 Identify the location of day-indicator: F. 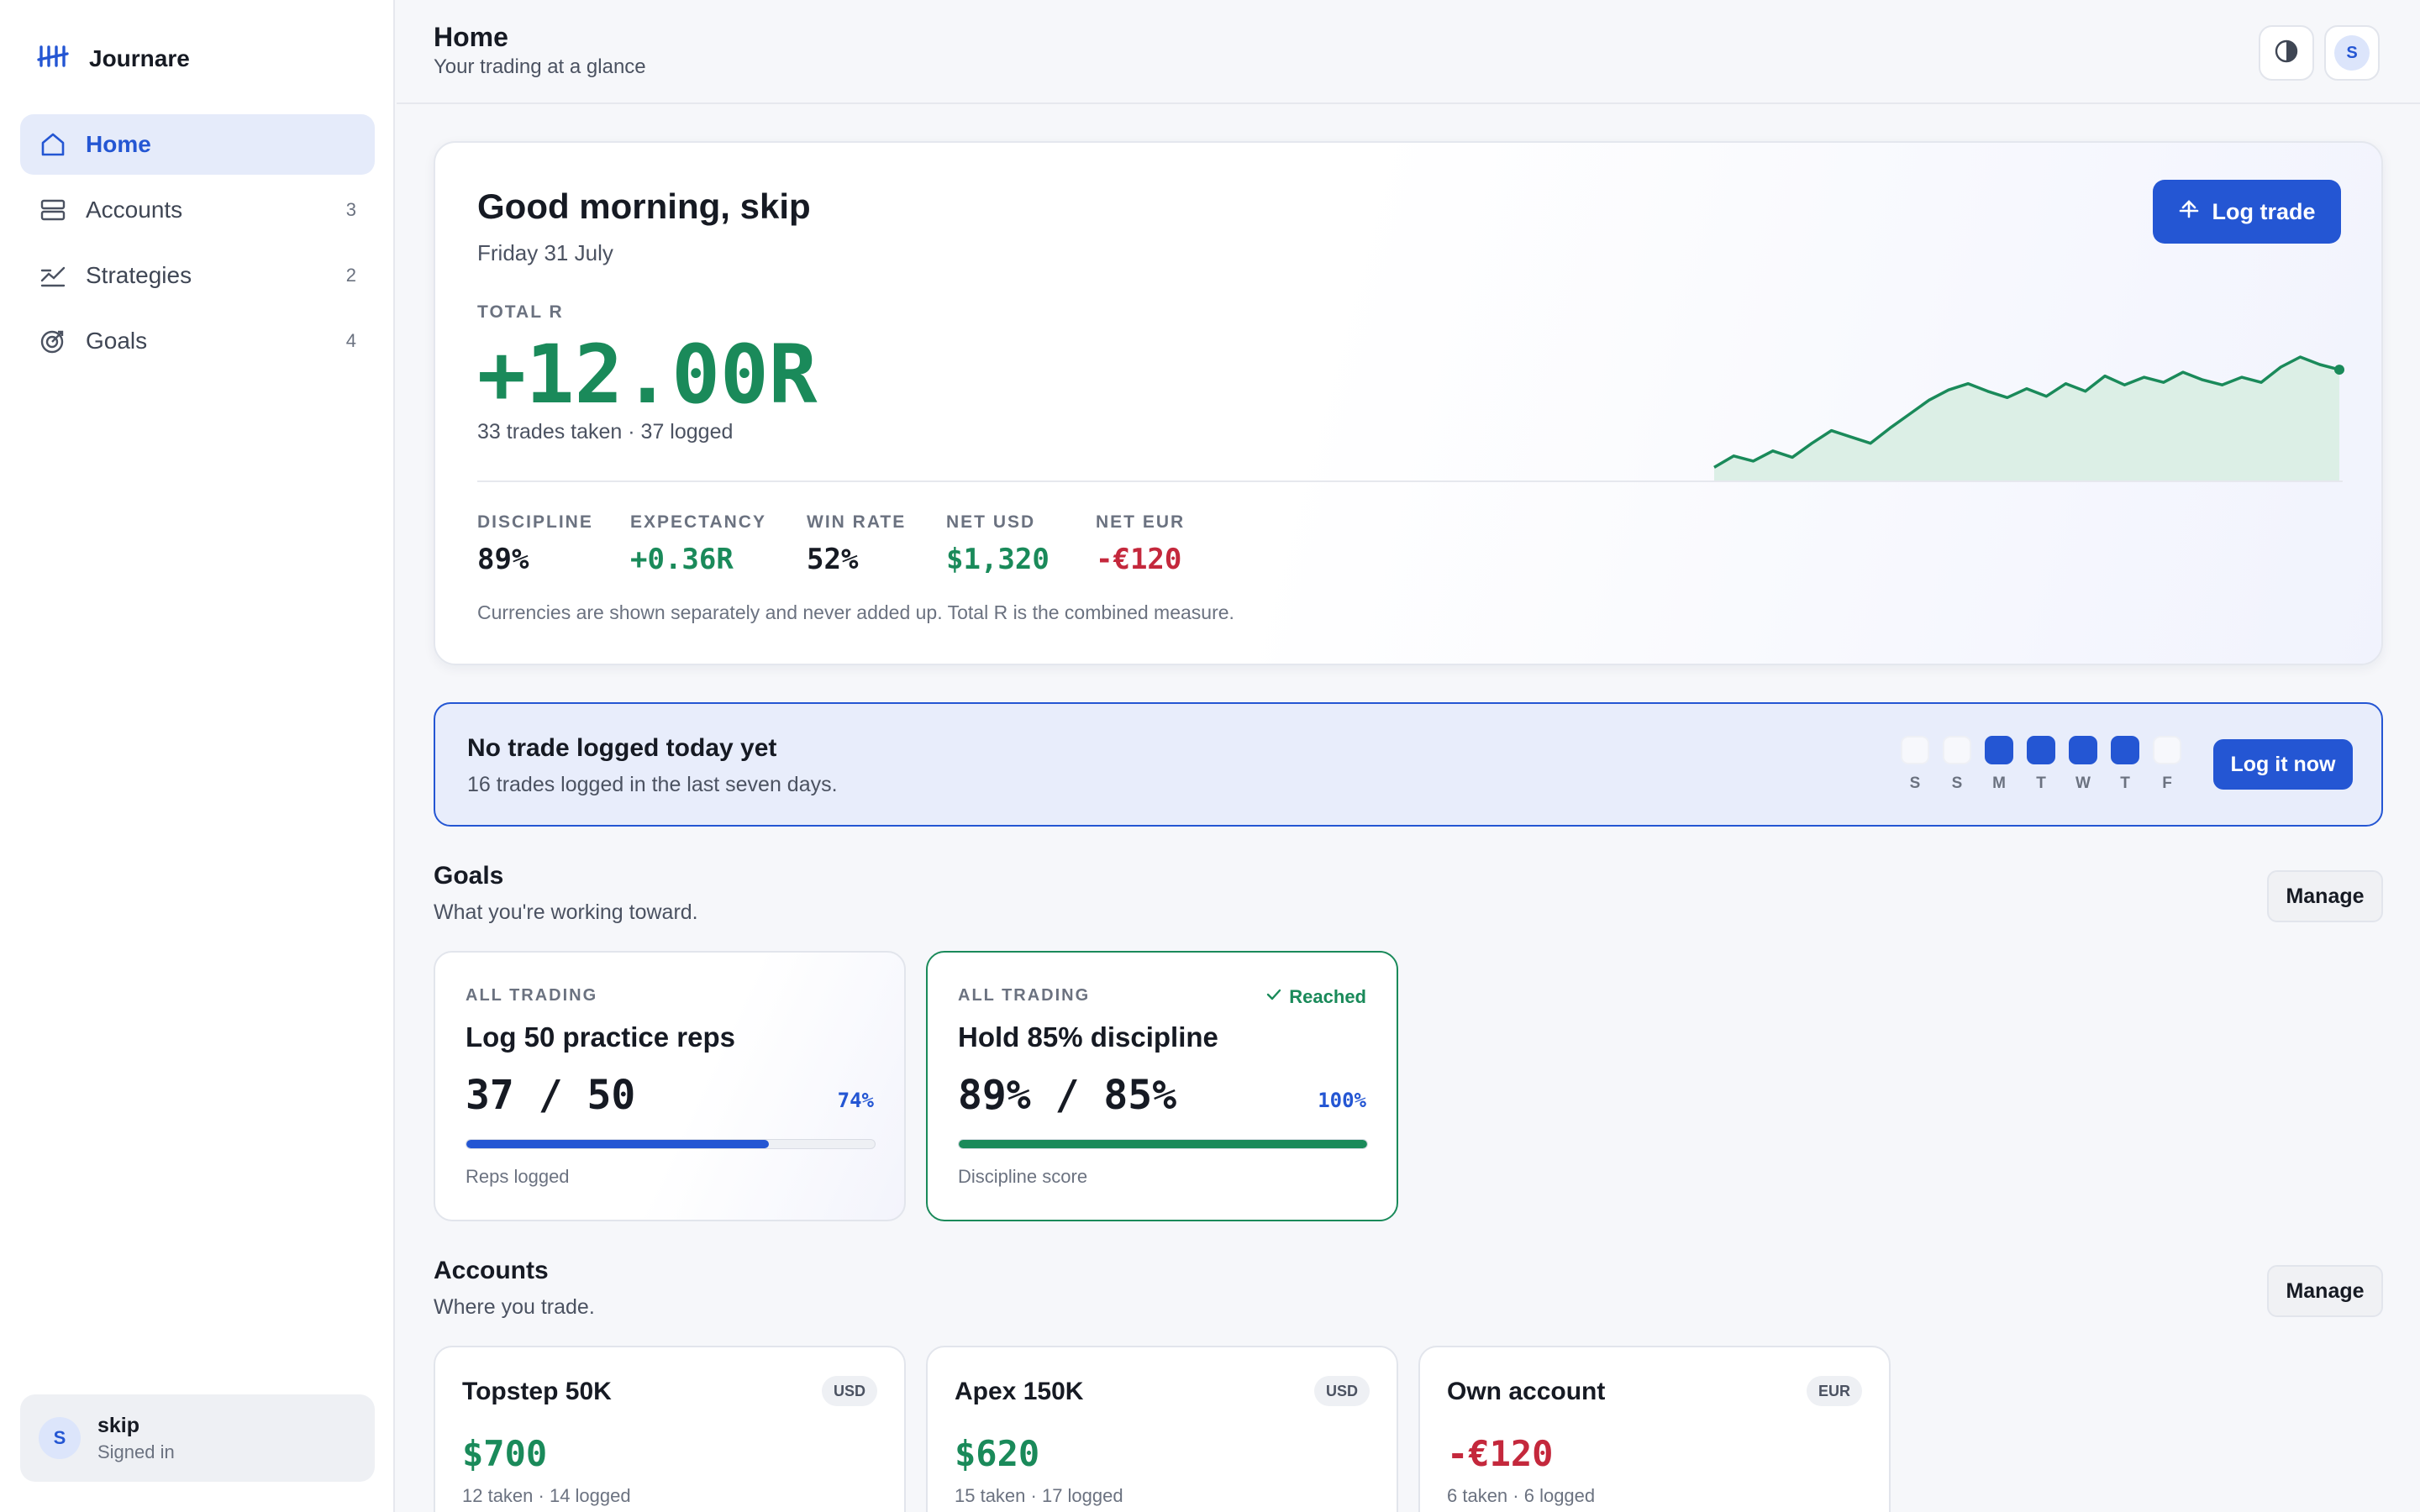
(2167, 764).